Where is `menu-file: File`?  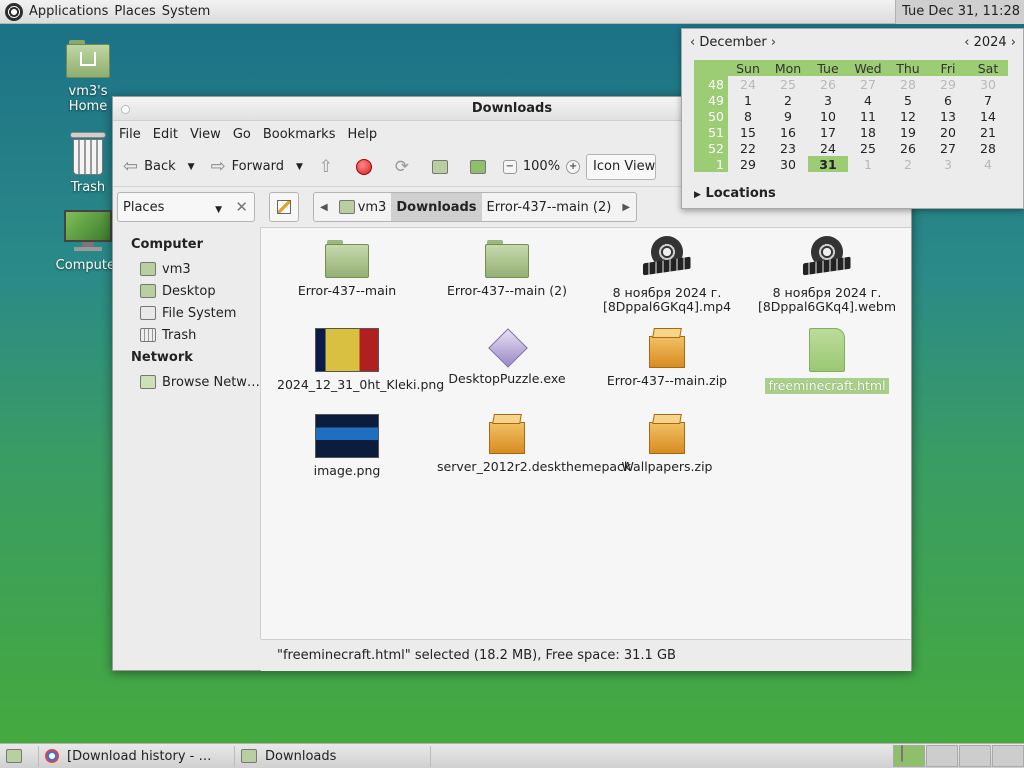 menu-file: File is located at coordinates (130, 134).